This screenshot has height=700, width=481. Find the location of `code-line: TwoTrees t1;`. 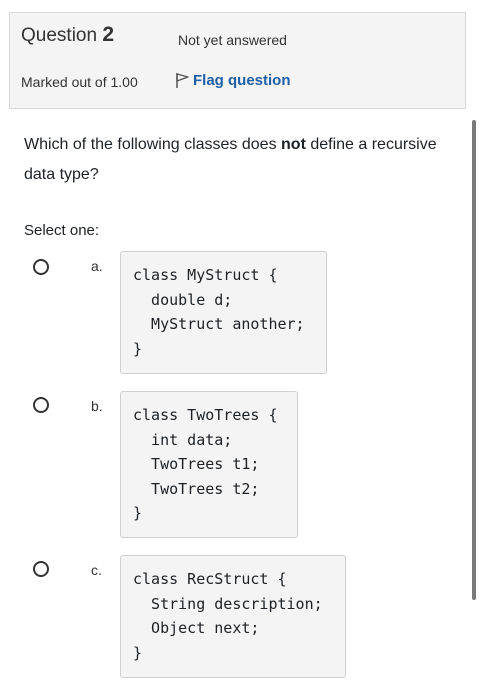

code-line: TwoTrees t1; is located at coordinates (196, 464).